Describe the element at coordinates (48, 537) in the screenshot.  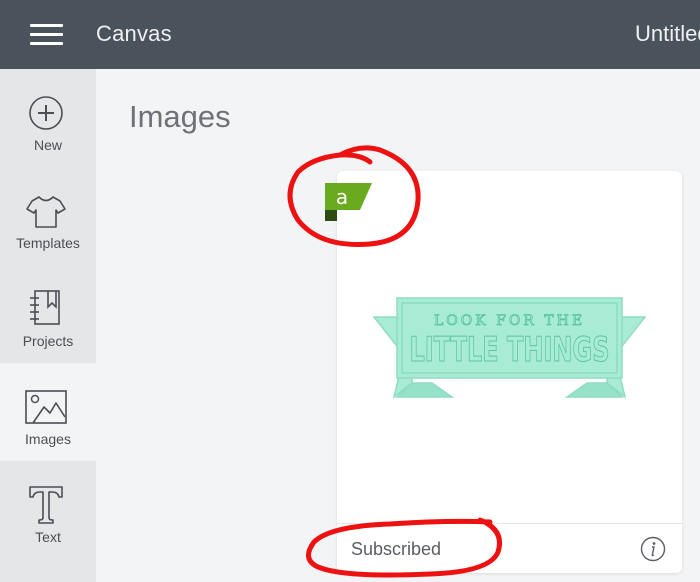
I see `sidebar-item-label: Text` at that location.